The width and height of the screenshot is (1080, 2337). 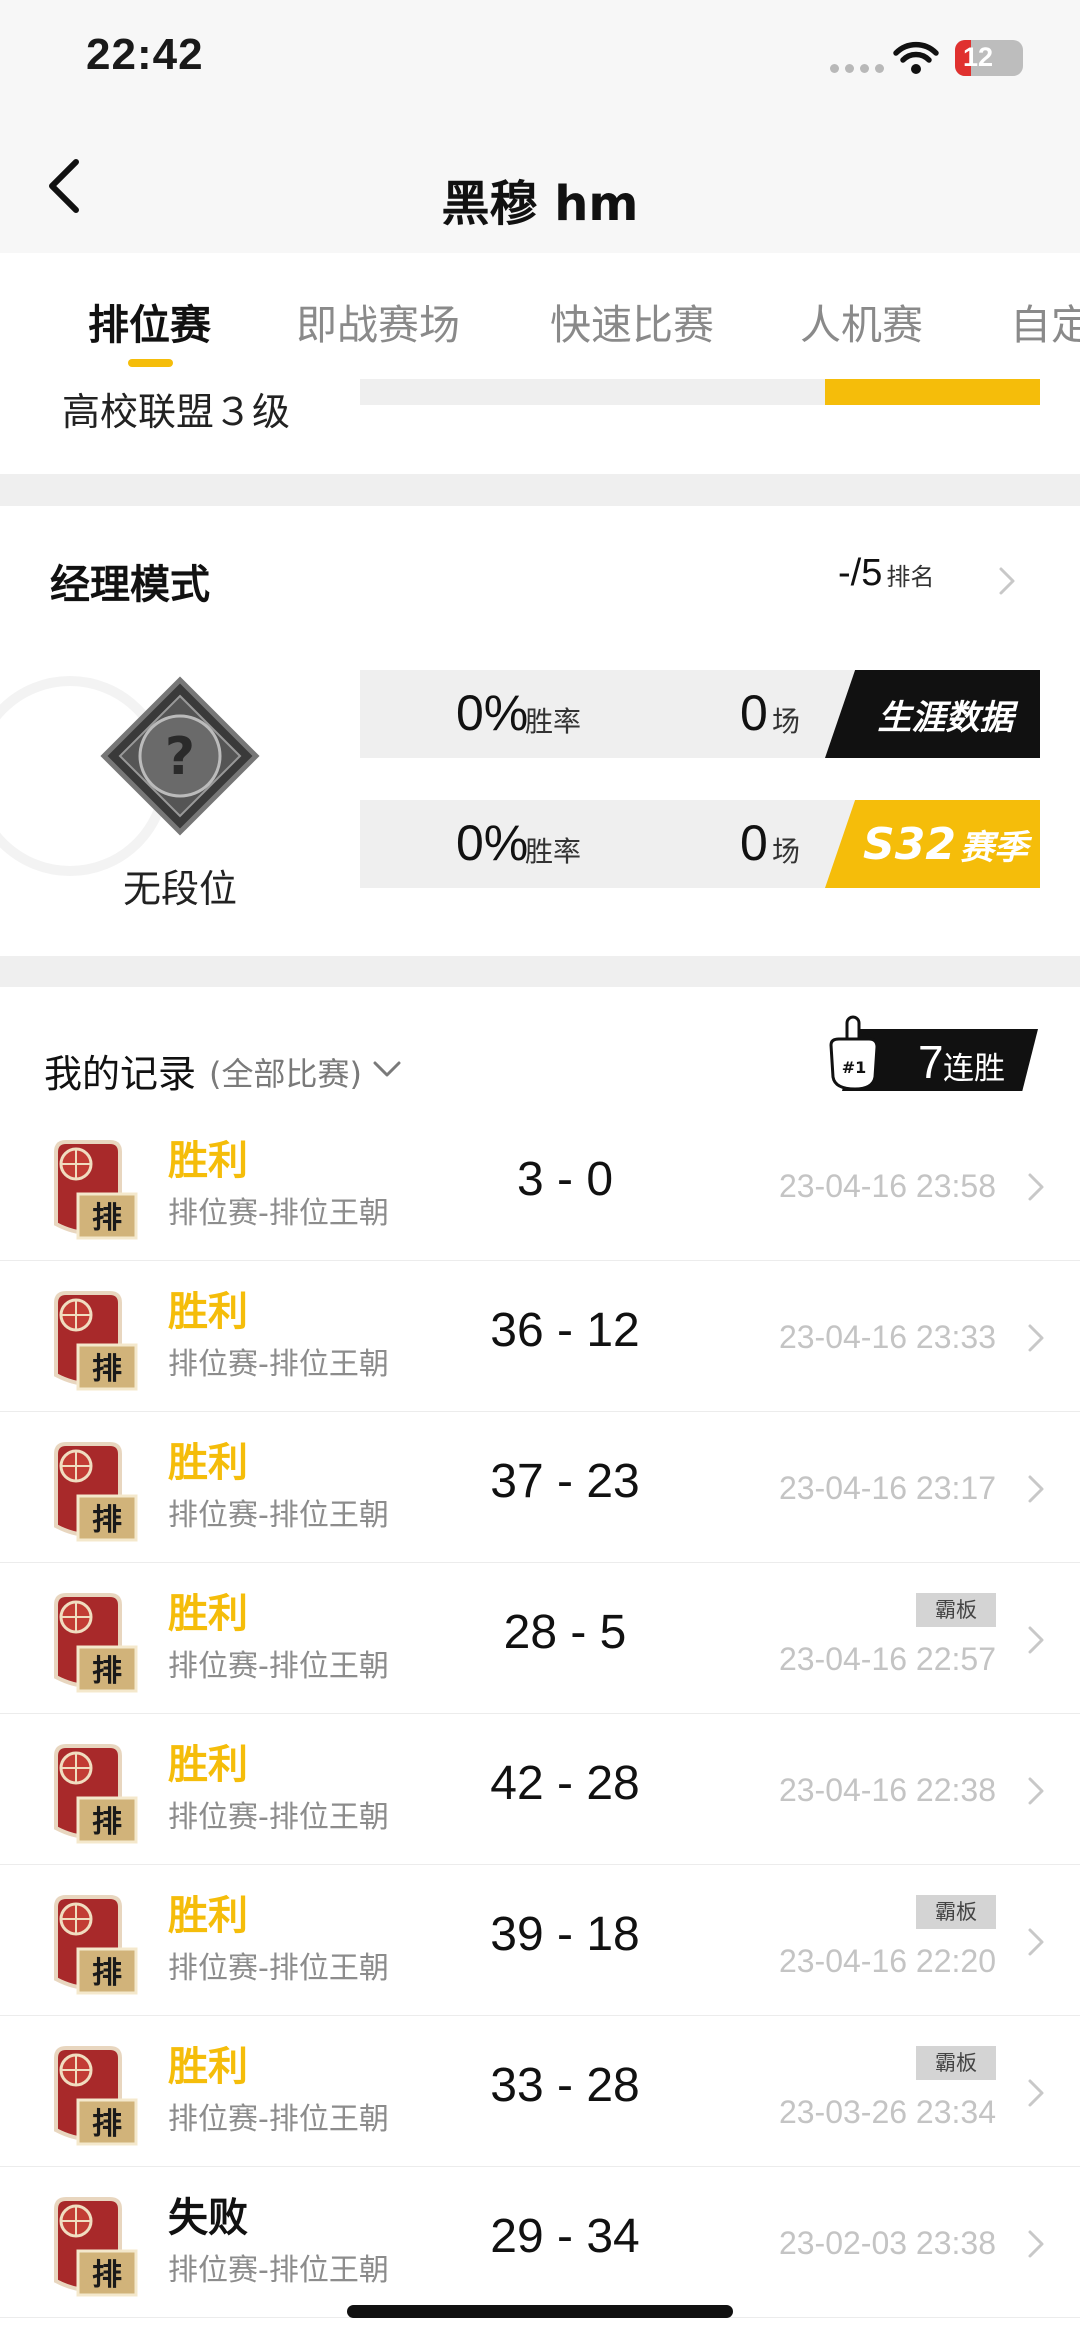 I want to click on season-tag: S32 赛季, so click(x=932, y=844).